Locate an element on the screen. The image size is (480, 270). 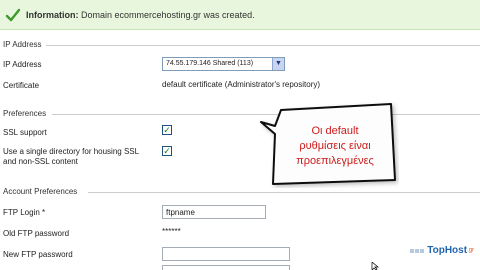
section-title-ip-address: IP Address is located at coordinates (22, 44).